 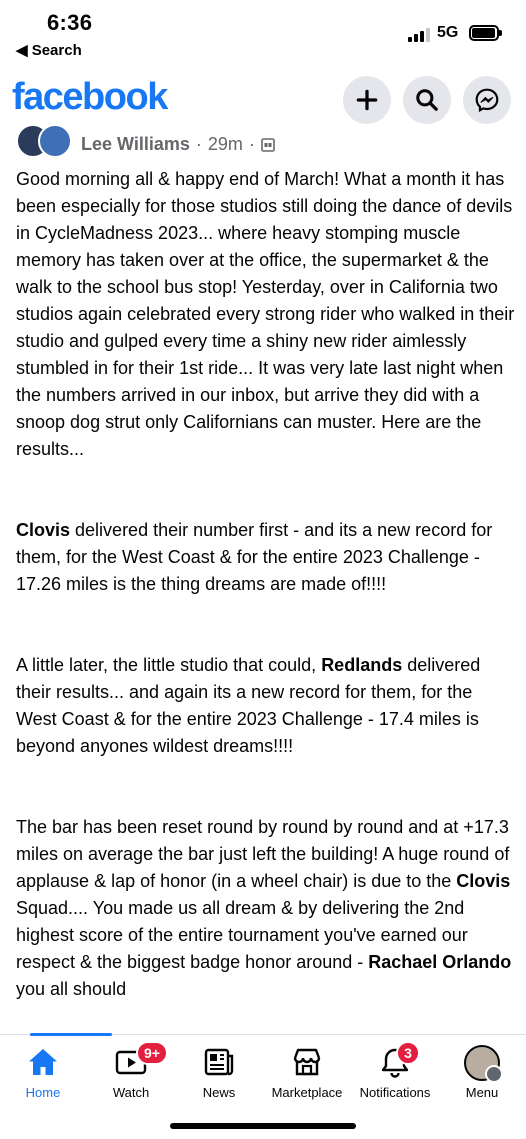 I want to click on tab-menu: Menu, so click(x=481, y=1080).